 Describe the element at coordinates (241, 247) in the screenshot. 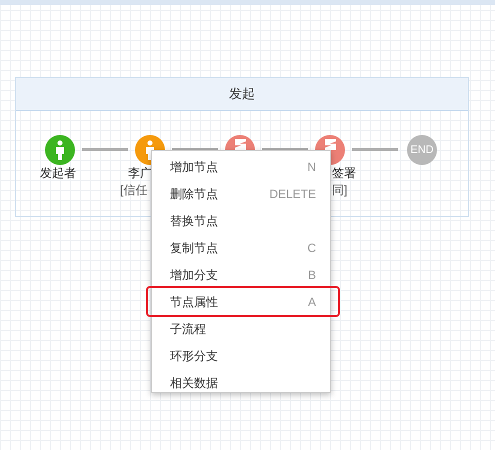

I see `menu-item: 复制节点 C` at that location.